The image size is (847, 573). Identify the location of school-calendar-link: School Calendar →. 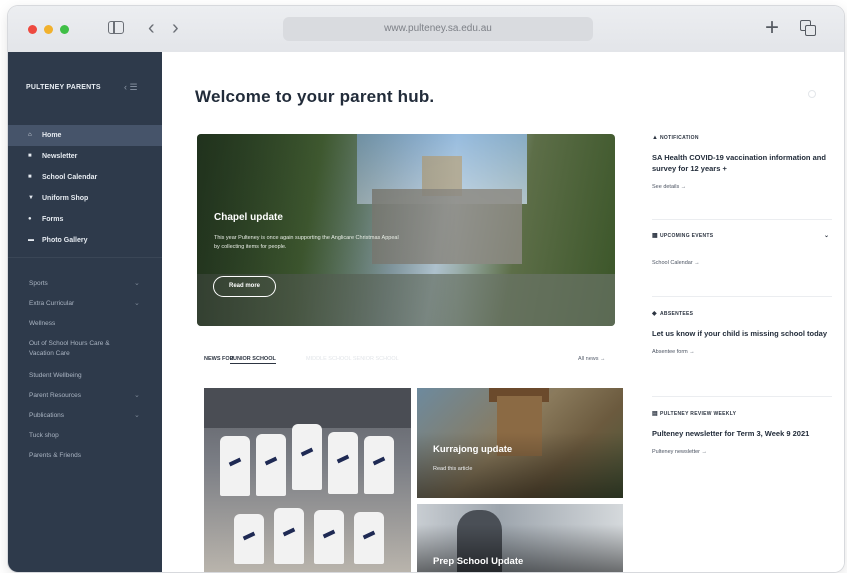
(742, 263).